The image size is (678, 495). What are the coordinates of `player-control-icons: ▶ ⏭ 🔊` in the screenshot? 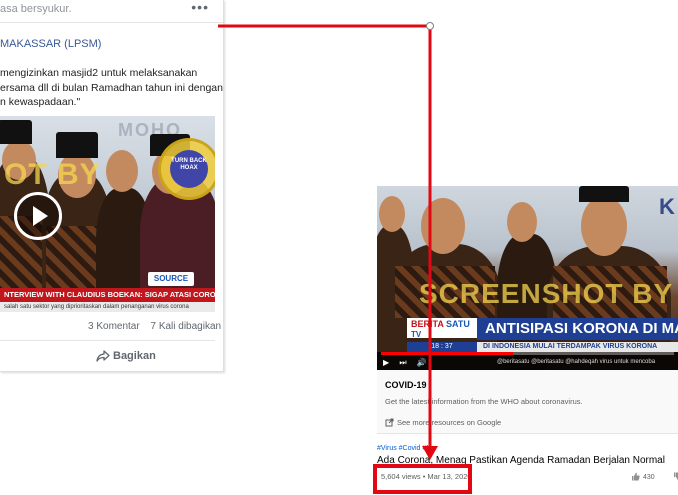 It's located at (405, 363).